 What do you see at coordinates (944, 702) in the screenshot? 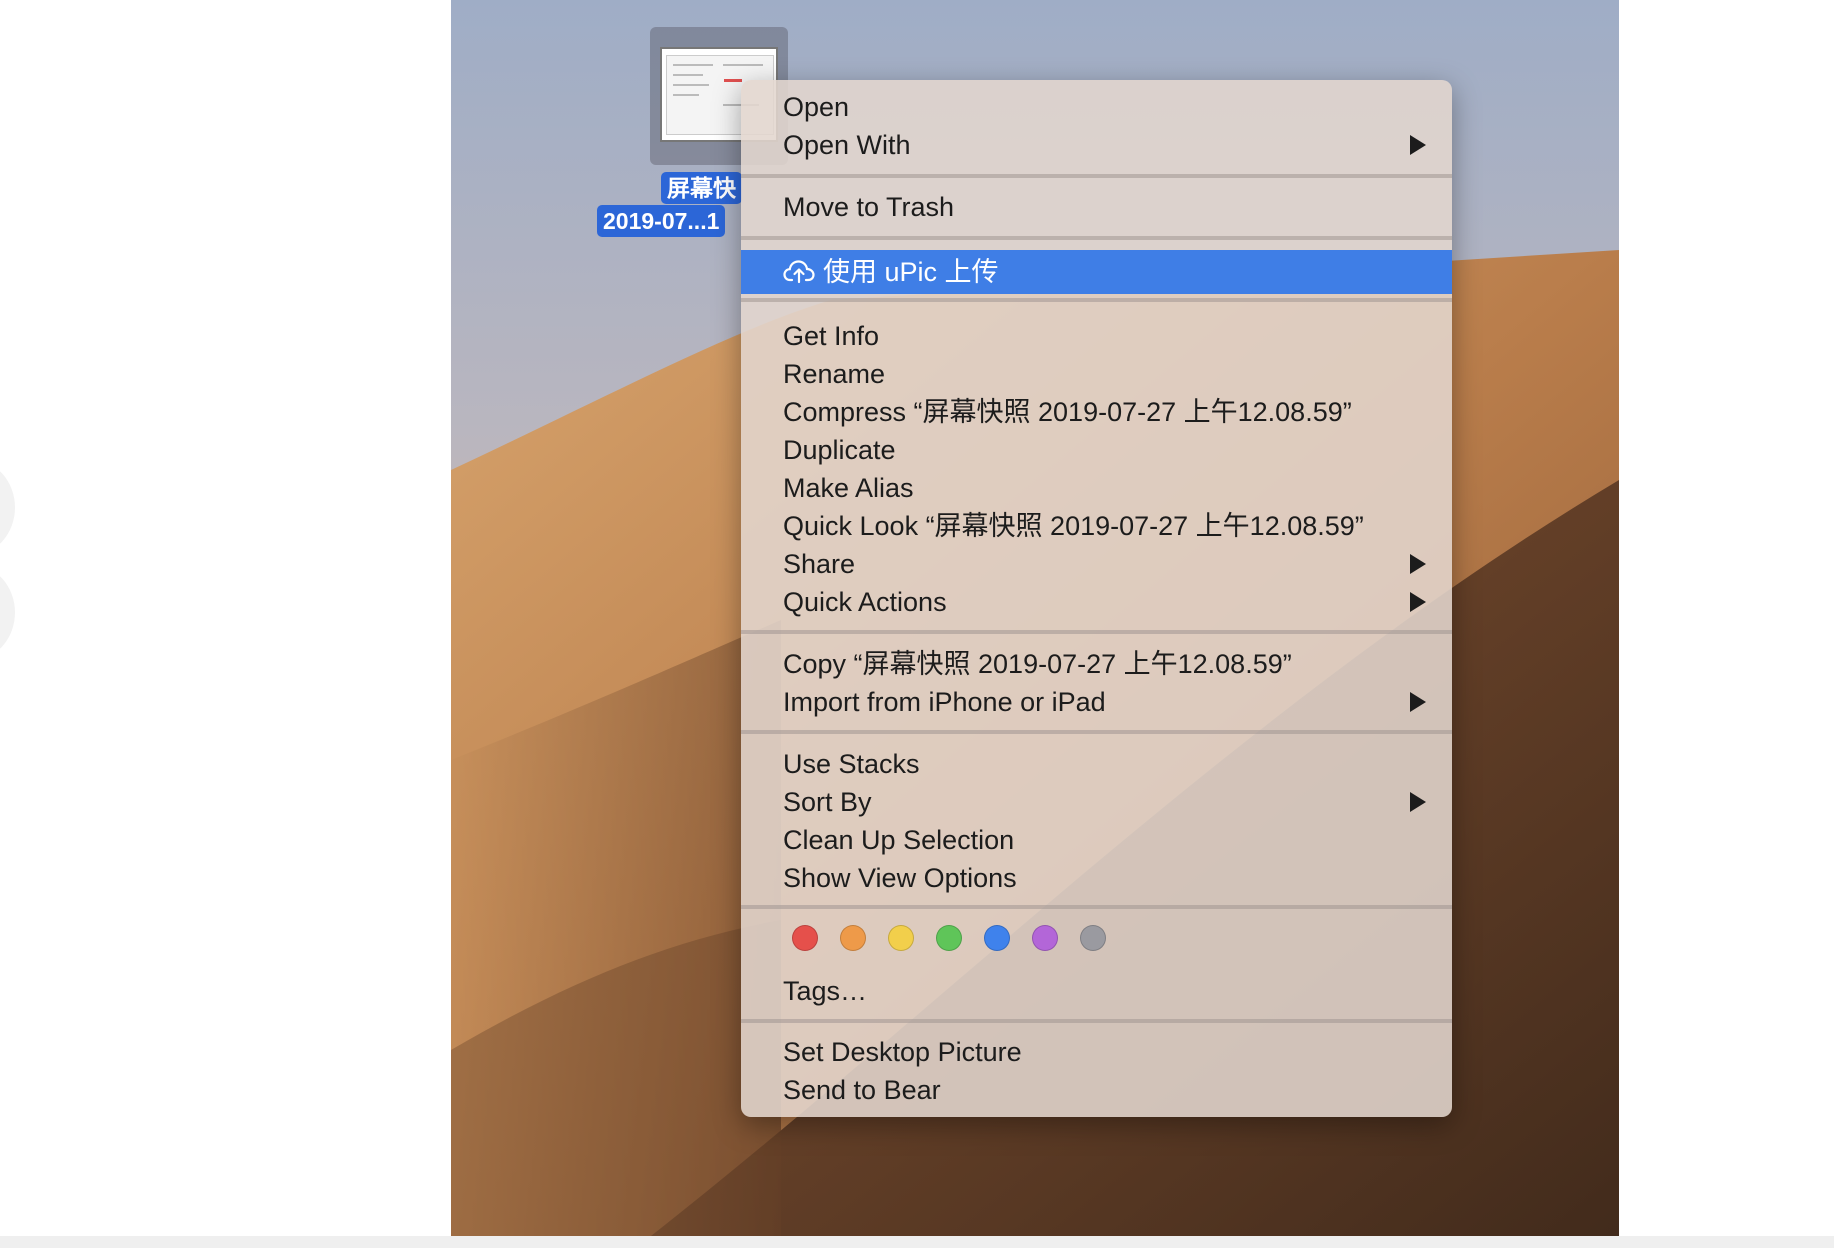
I see `menu-item-label: Import from iPhone or iPad` at bounding box center [944, 702].